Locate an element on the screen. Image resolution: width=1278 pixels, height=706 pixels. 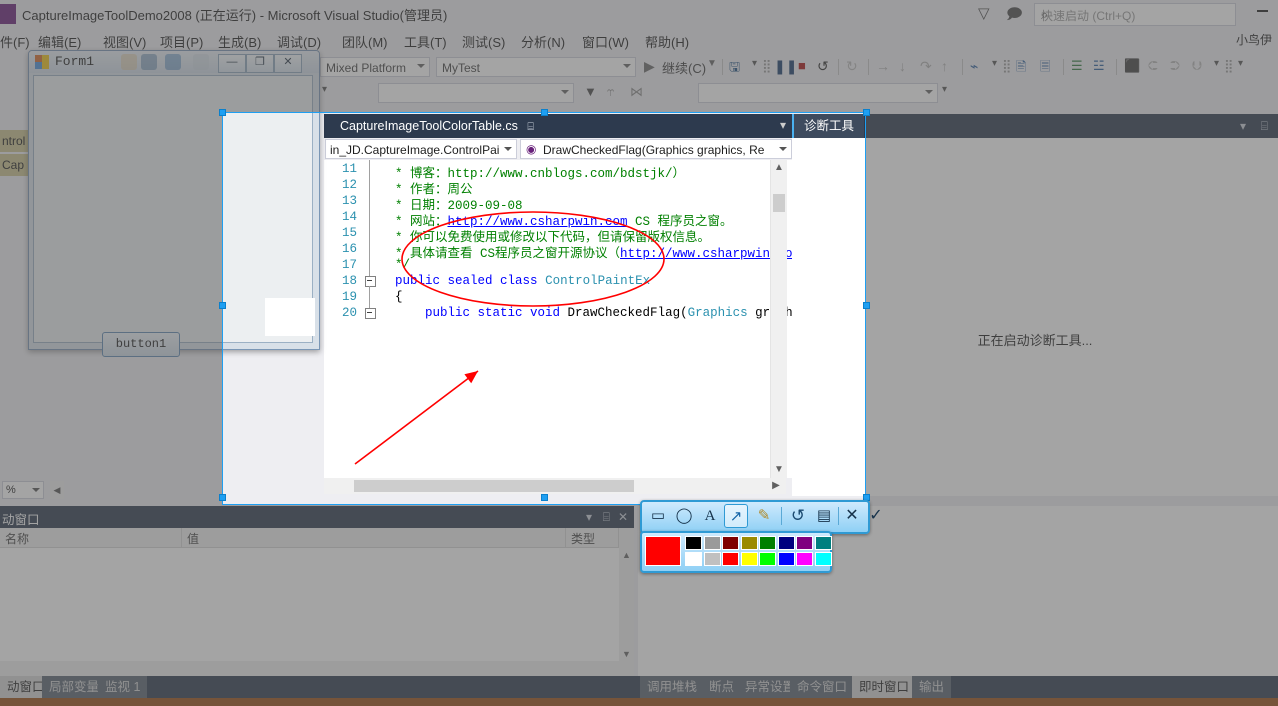
code-token: */ is located at coordinates (395, 265).